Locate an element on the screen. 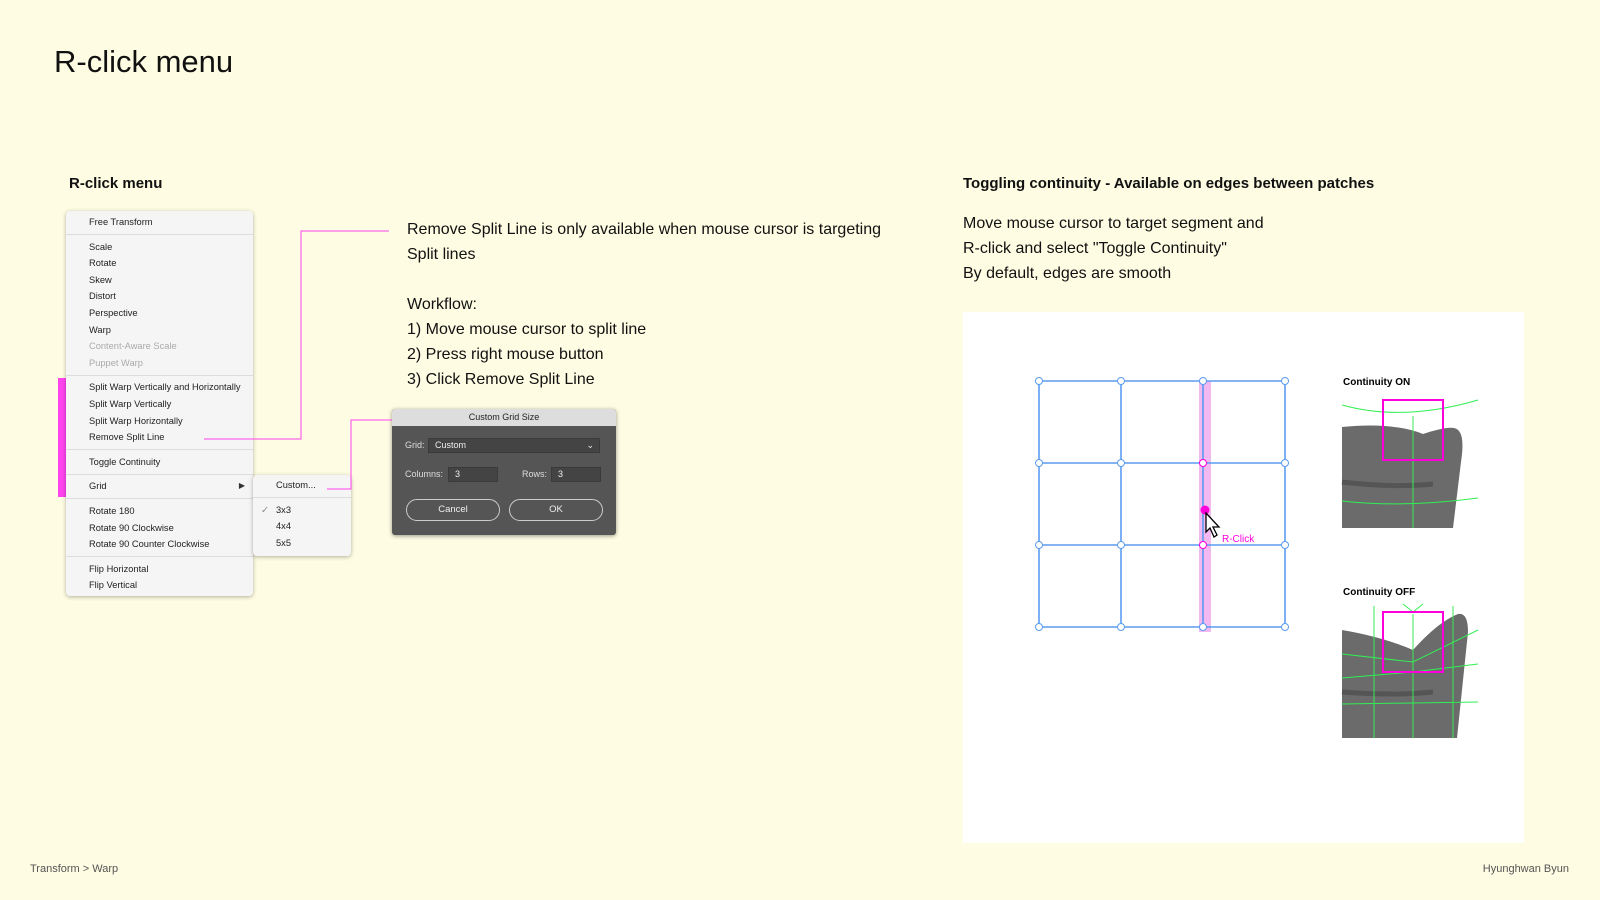 Image resolution: width=1600 pixels, height=900 pixels. connector-remove-split is located at coordinates (296, 335).